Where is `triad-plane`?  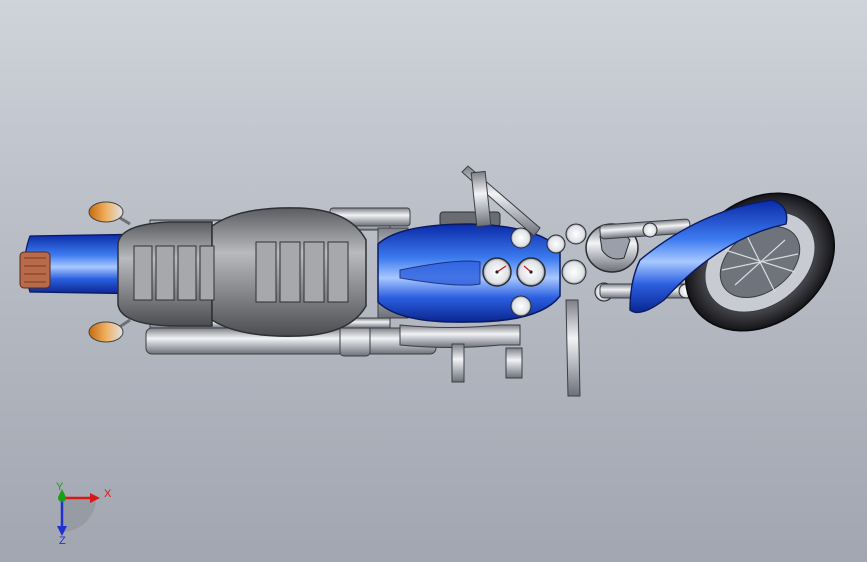
triad-plane is located at coordinates (79, 515).